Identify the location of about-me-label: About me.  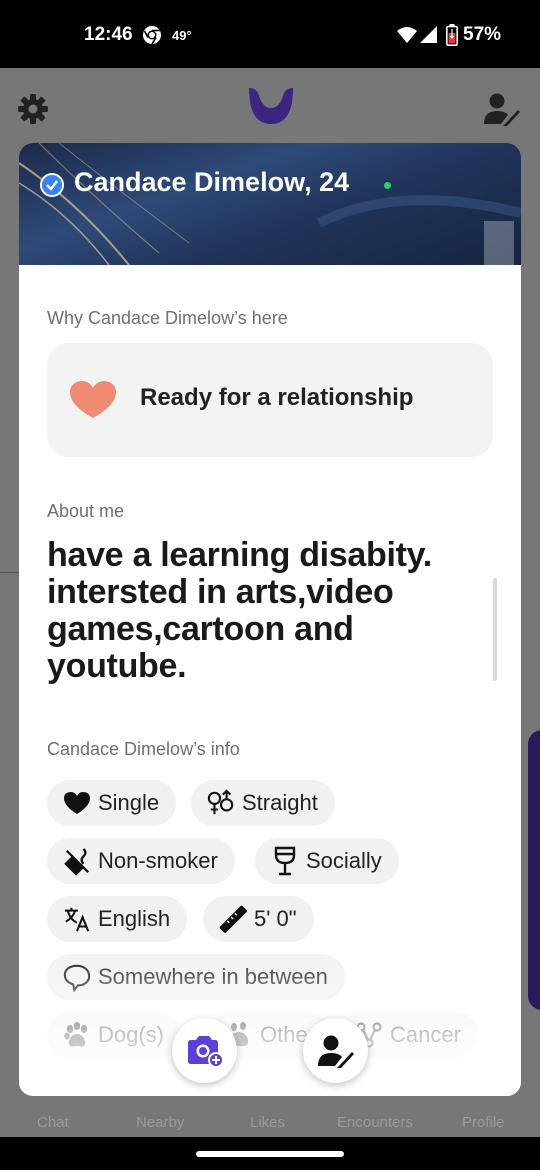
(86, 511).